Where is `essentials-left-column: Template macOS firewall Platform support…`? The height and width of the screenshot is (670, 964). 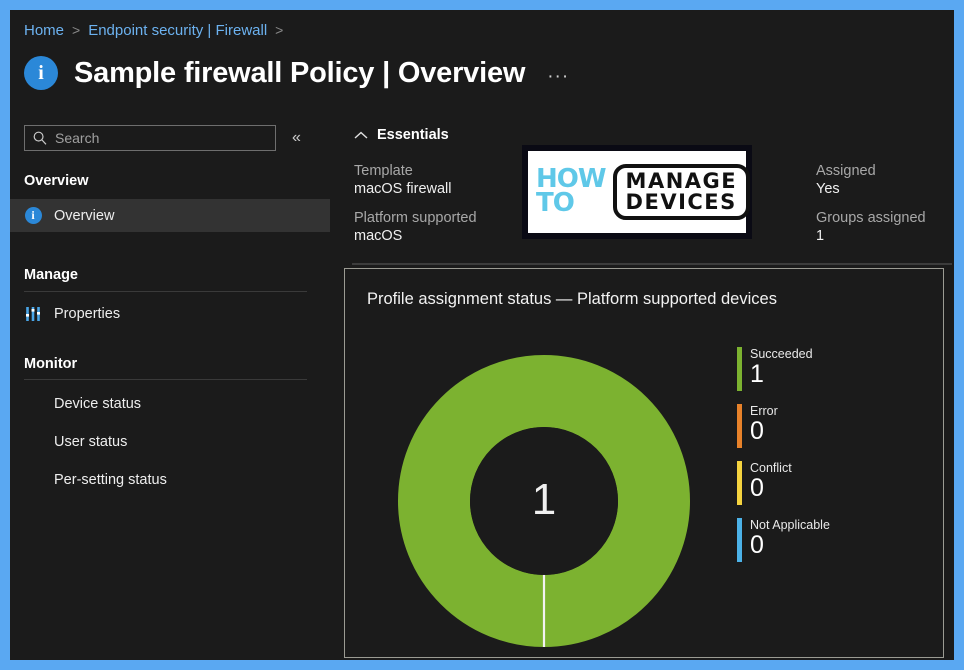
essentials-left-column: Template macOS firewall Platform support… is located at coordinates (415, 210).